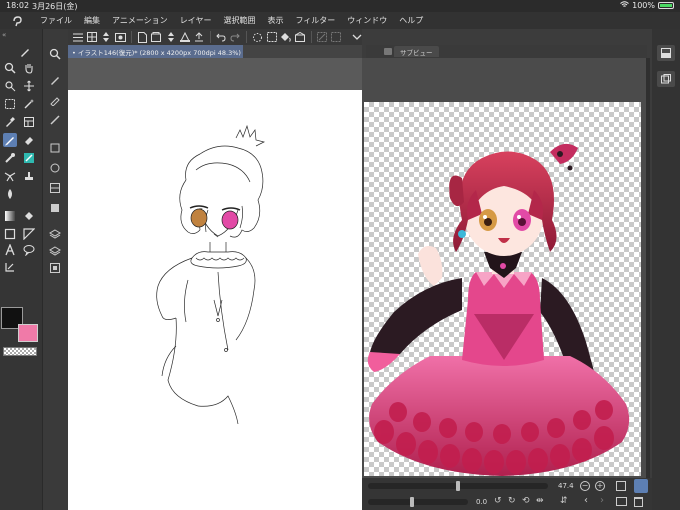 The width and height of the screenshot is (680, 510). I want to click on menu-animation: アニメーション, so click(140, 20).